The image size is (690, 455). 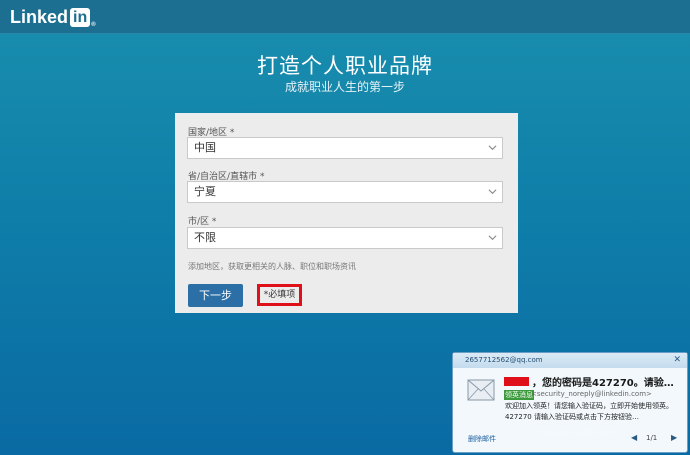 I want to click on location-hint: 添加地区，获取更相关的人脉、职位和职场资讯, so click(x=272, y=266).